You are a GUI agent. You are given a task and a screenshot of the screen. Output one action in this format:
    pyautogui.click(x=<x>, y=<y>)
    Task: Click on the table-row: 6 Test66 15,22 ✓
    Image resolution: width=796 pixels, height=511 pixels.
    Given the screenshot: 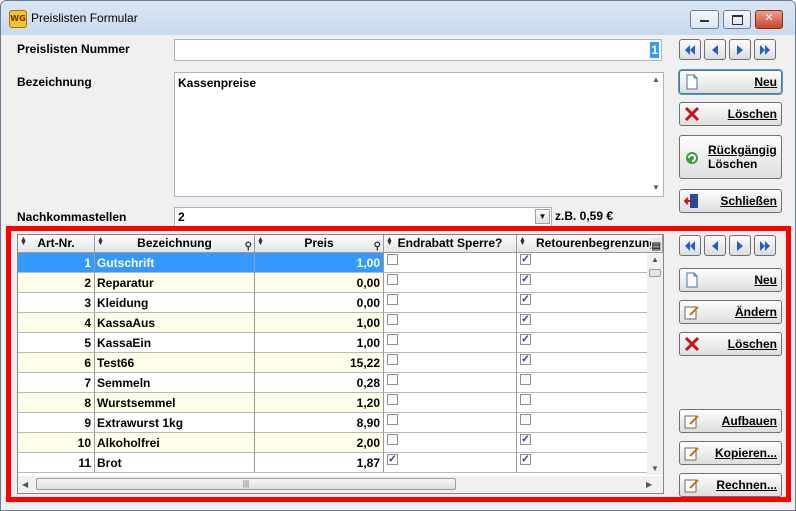 What is the action you would take?
    pyautogui.click(x=333, y=363)
    